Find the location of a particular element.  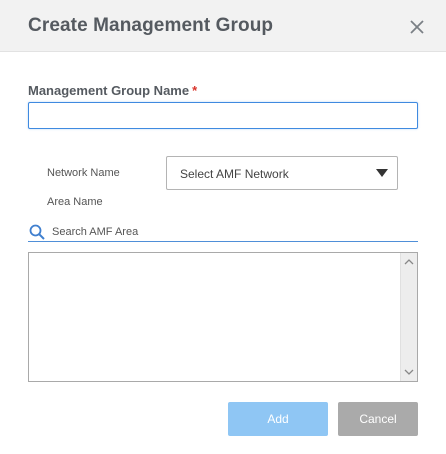

close-icon is located at coordinates (417, 27).